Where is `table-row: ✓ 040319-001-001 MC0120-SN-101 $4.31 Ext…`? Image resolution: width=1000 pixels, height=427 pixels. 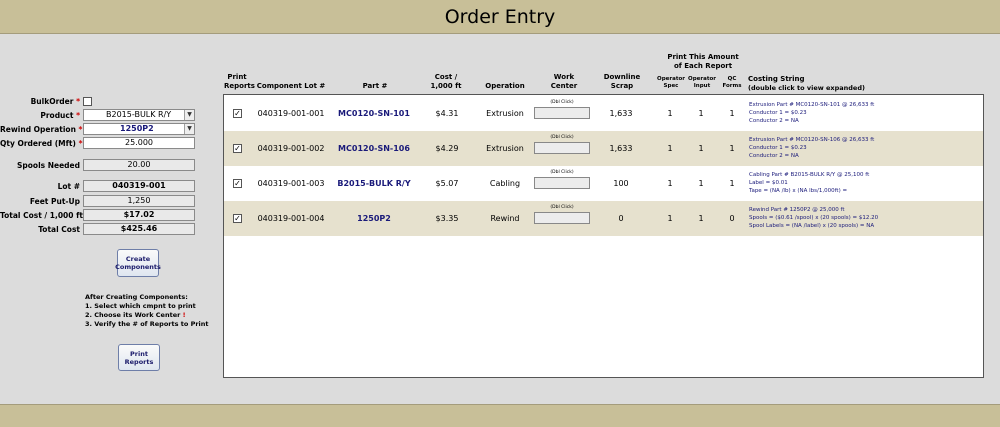
table-row: ✓ 040319-001-001 MC0120-SN-101 $4.31 Ext… is located at coordinates (603, 113).